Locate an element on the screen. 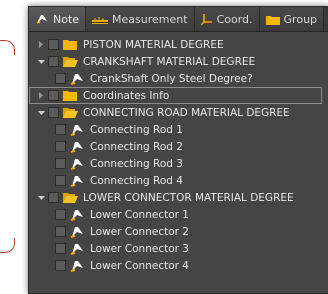 The image size is (328, 294). tree-group-row: CONNECTING ROAD MATERIAL DEGREE is located at coordinates (178, 112).